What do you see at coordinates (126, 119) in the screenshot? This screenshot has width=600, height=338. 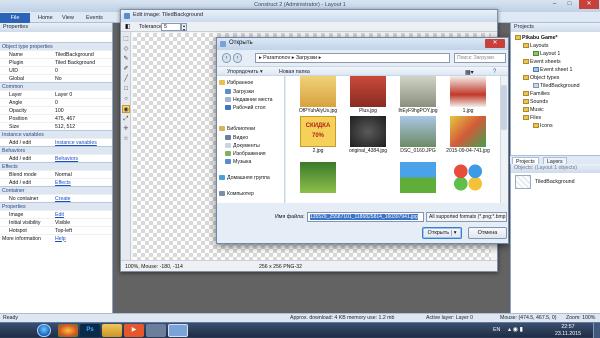 I see `eyedropper-icon: ⤢` at bounding box center [126, 119].